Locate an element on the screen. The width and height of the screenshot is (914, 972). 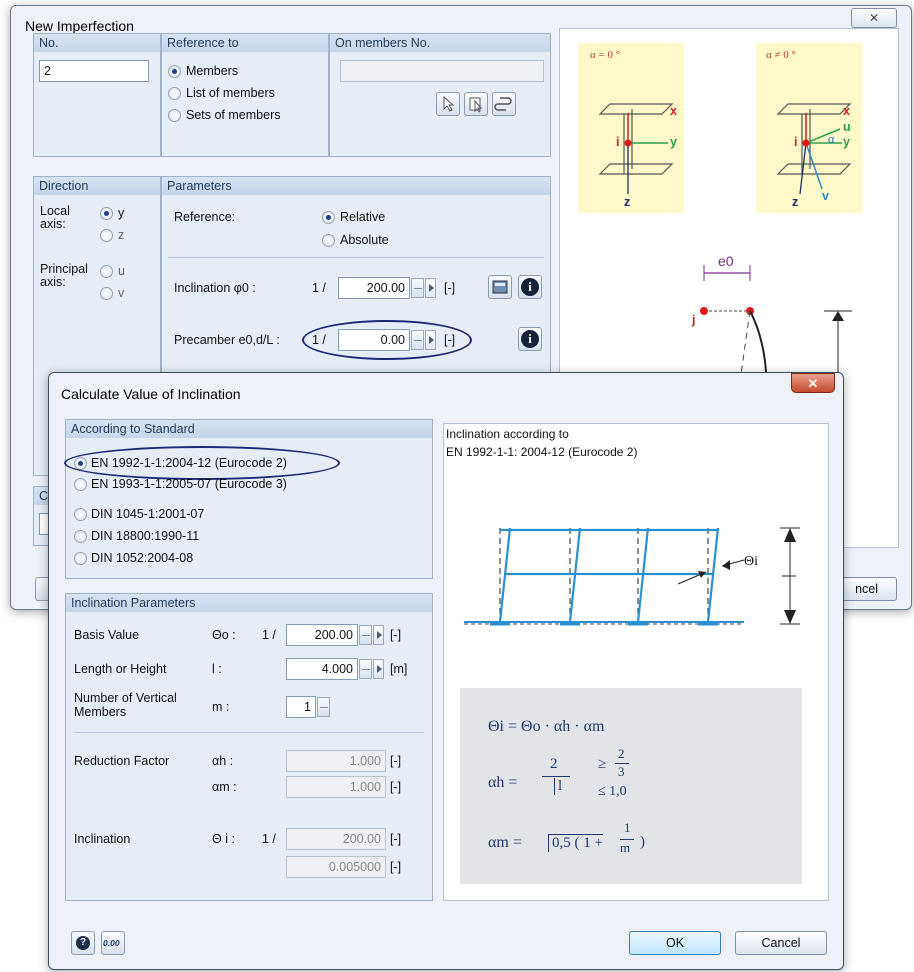
members-input is located at coordinates (442, 71).